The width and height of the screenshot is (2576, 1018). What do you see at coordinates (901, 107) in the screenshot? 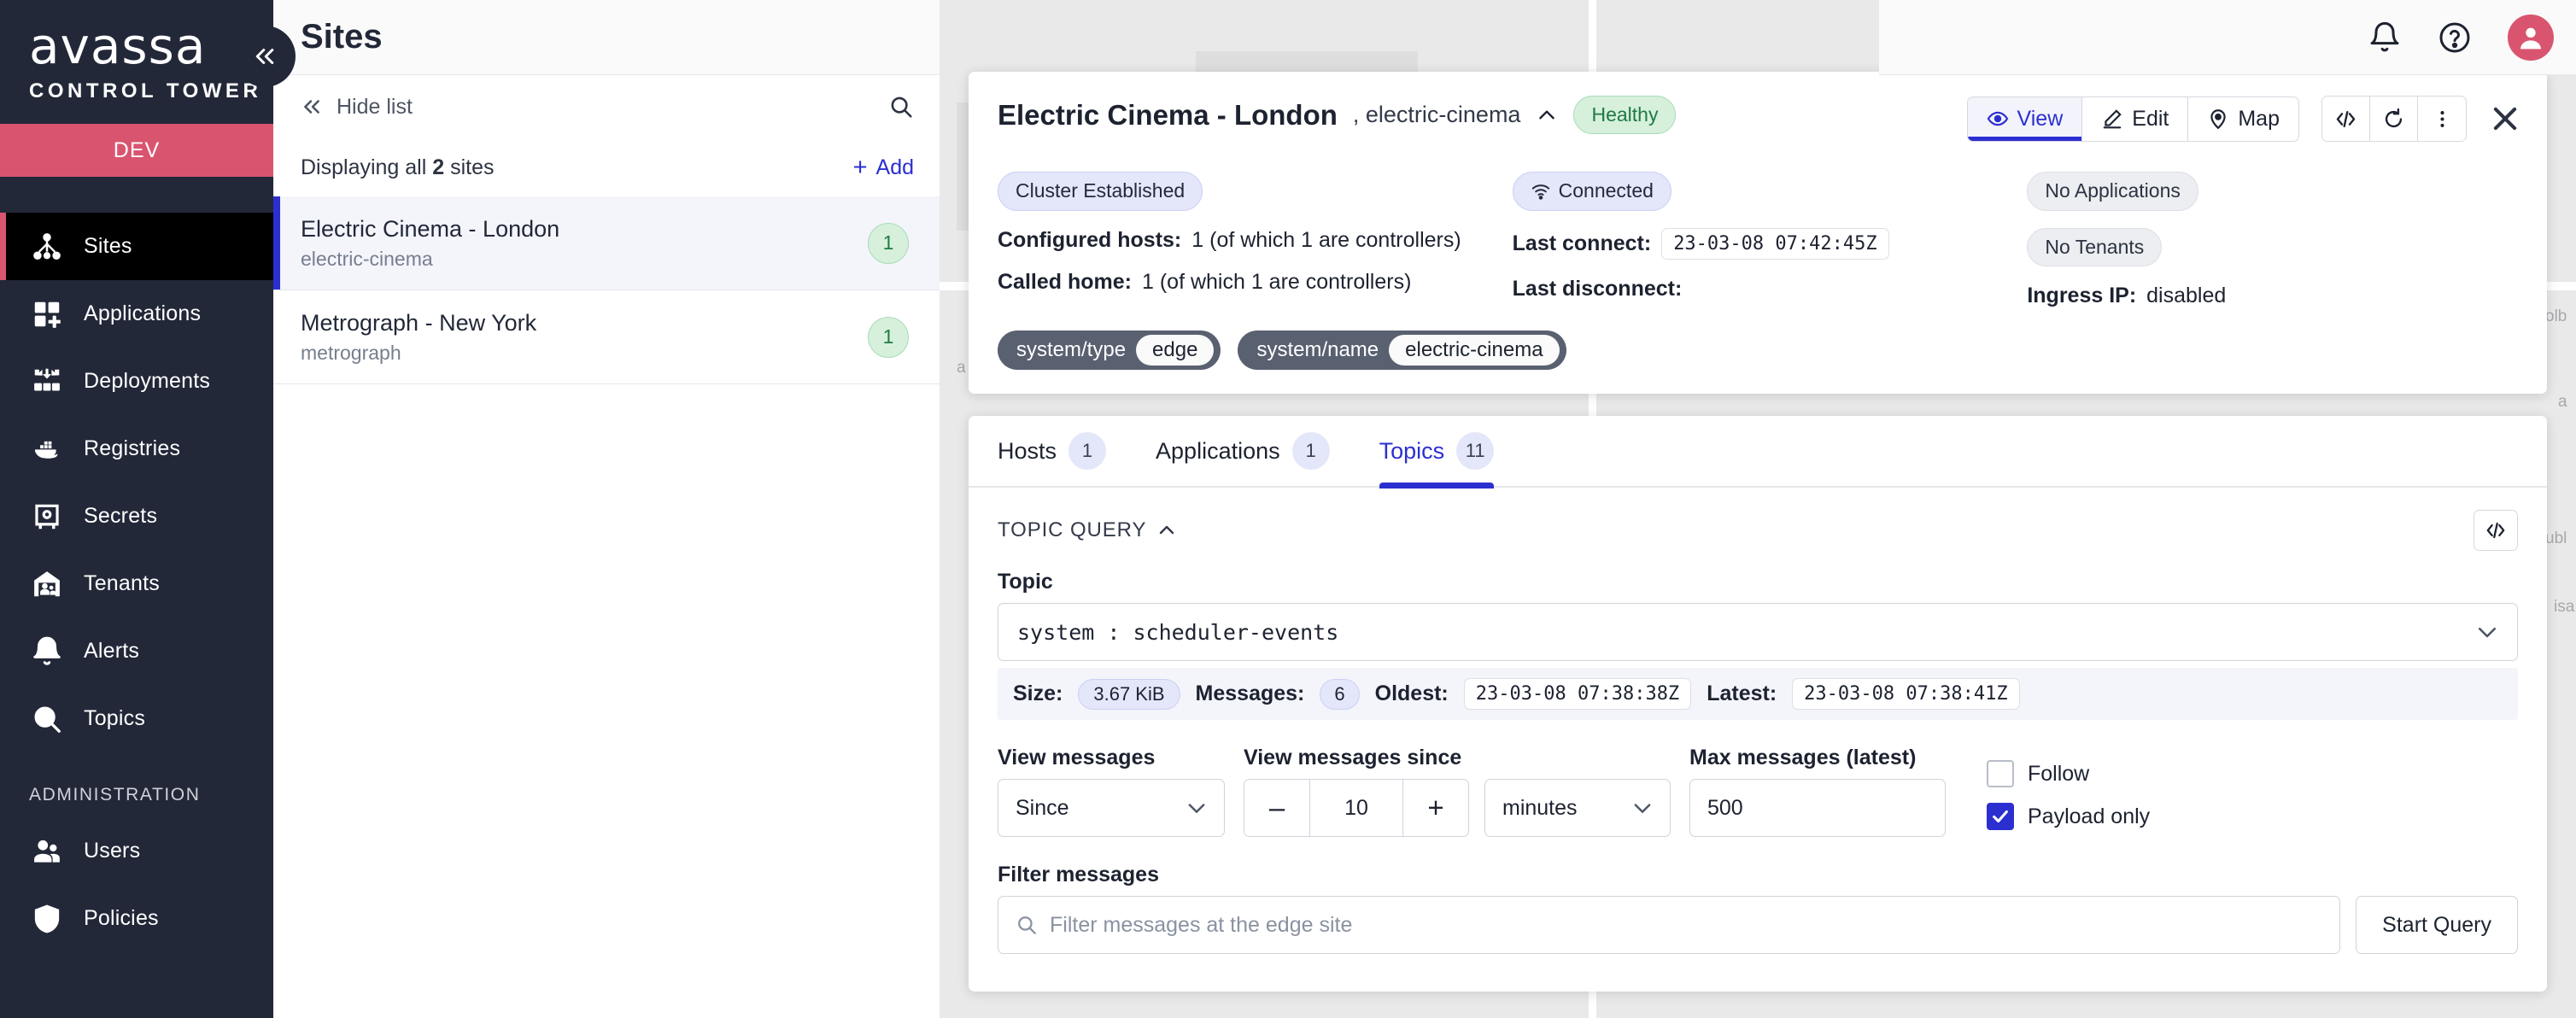
I see `search-button` at bounding box center [901, 107].